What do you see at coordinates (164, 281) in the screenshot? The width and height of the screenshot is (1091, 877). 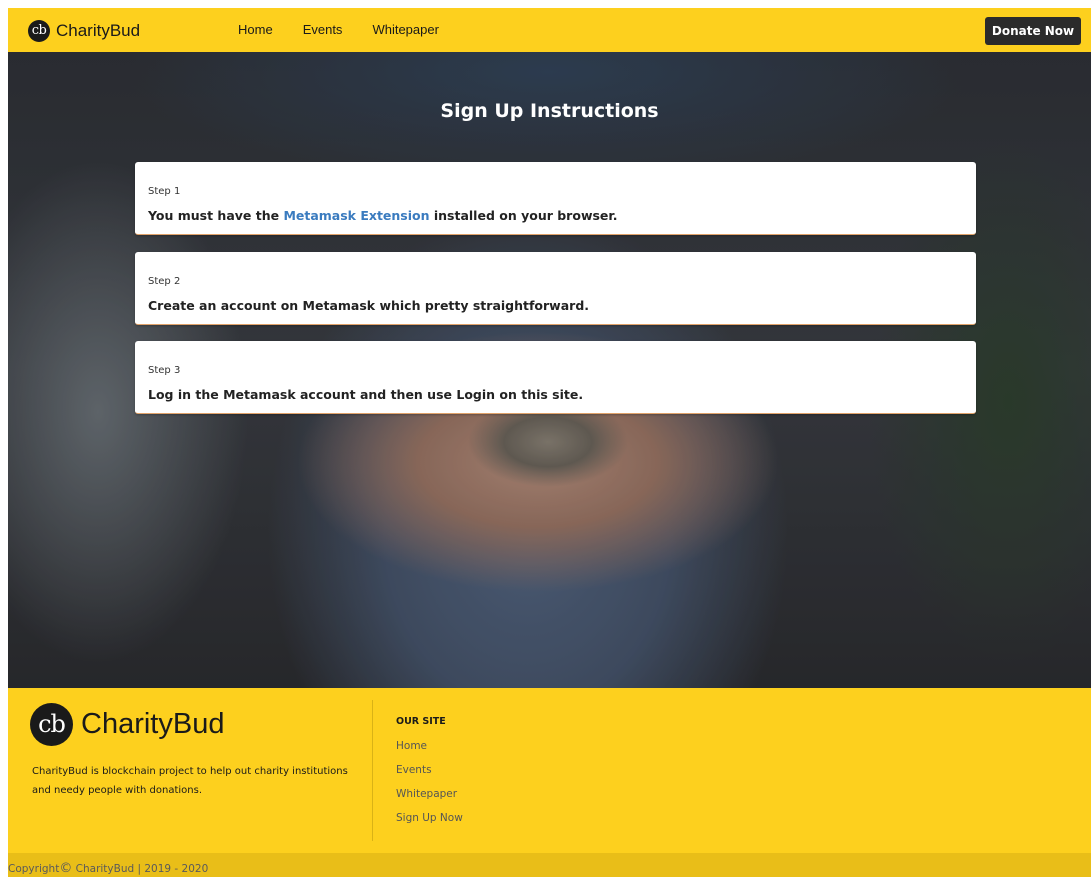 I see `step-label: Step 2` at bounding box center [164, 281].